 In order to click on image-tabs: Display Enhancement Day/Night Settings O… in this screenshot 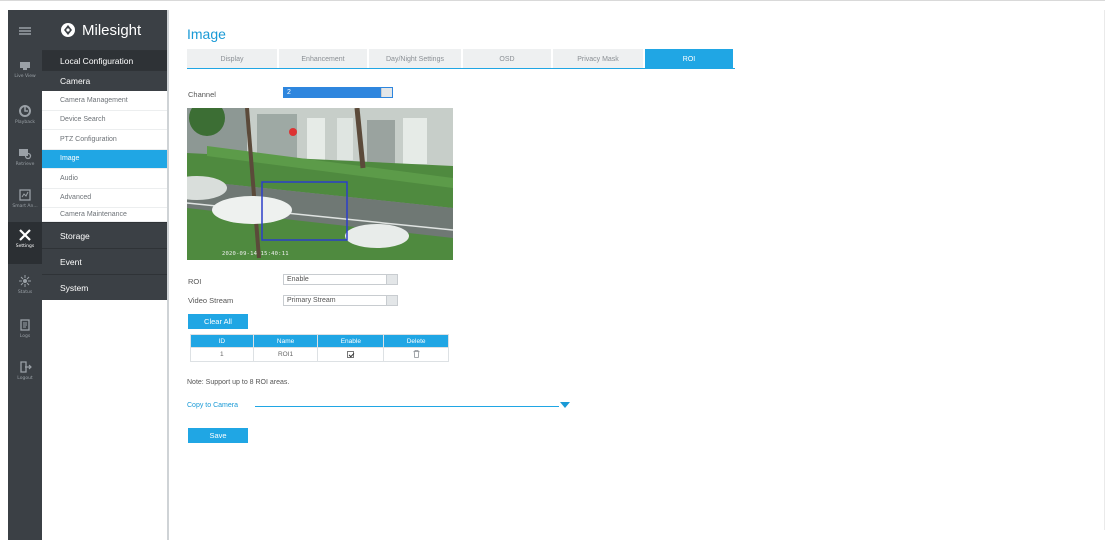, I will do `click(461, 59)`.